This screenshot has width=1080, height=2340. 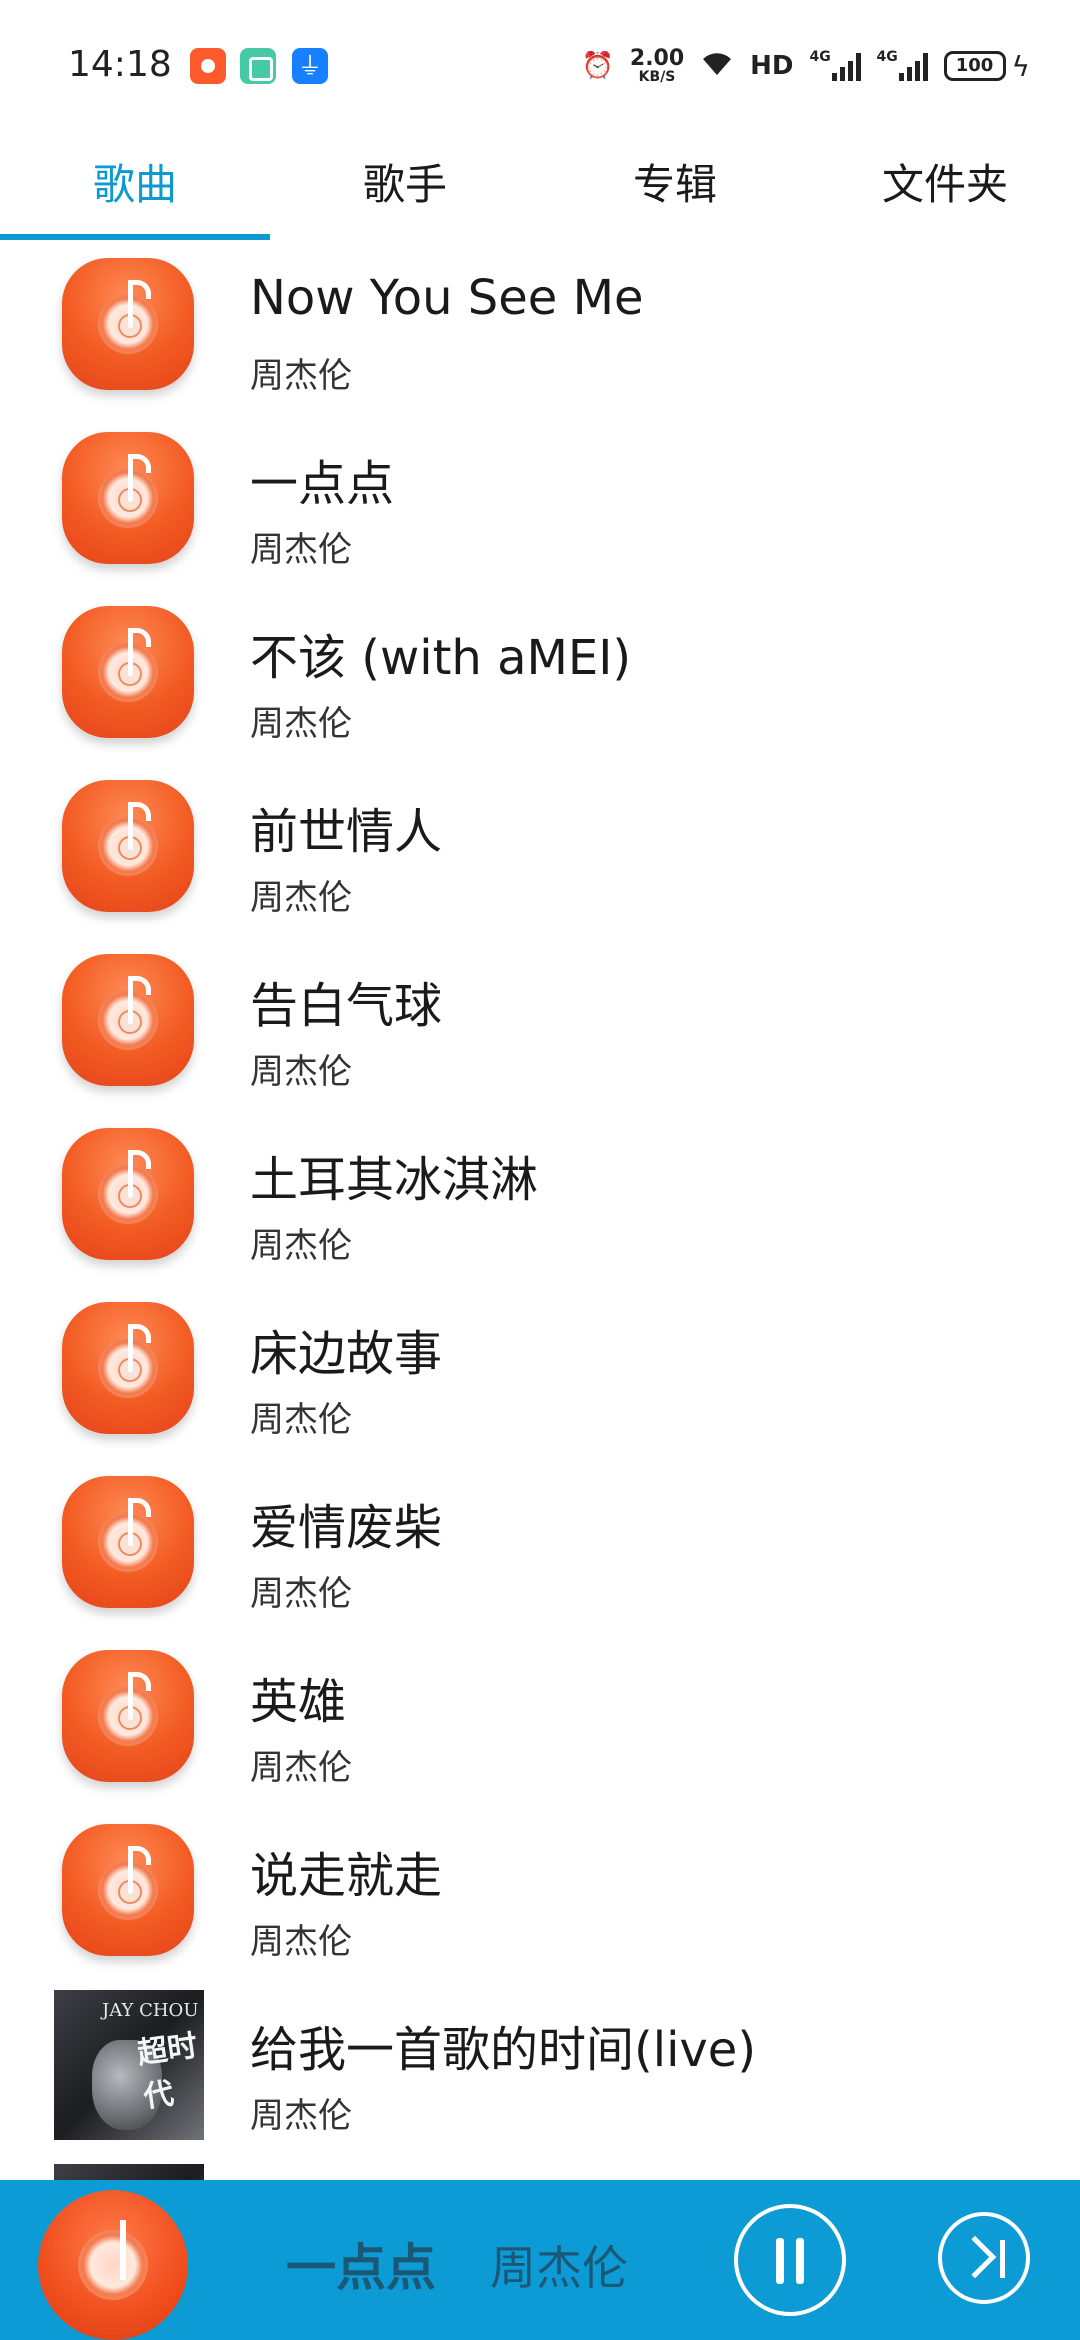 I want to click on network-speed: 2.00 KB/S, so click(x=657, y=65).